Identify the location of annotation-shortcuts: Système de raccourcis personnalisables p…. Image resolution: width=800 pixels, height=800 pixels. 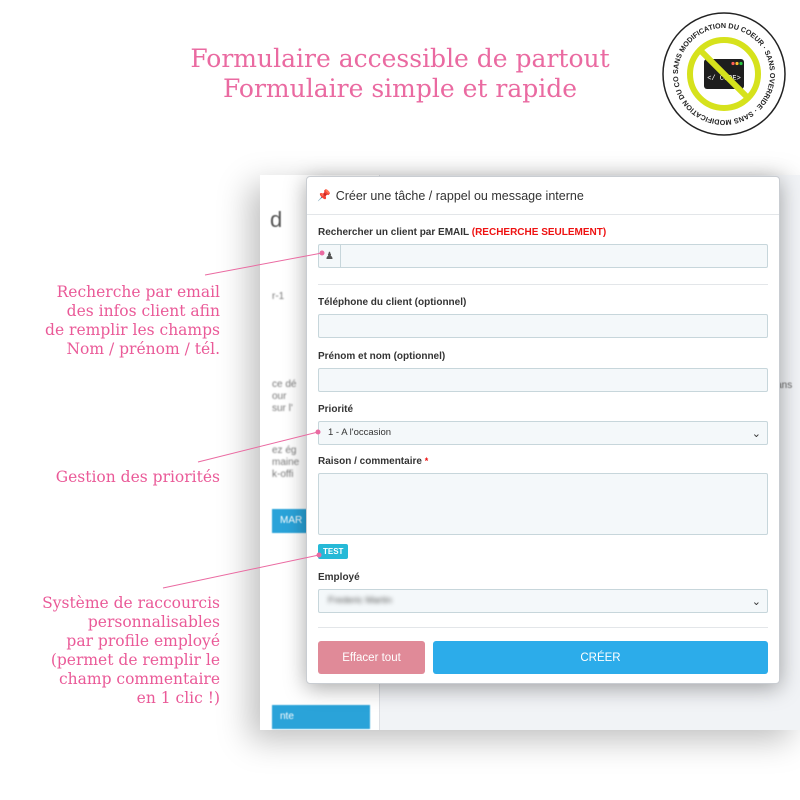
(131, 650).